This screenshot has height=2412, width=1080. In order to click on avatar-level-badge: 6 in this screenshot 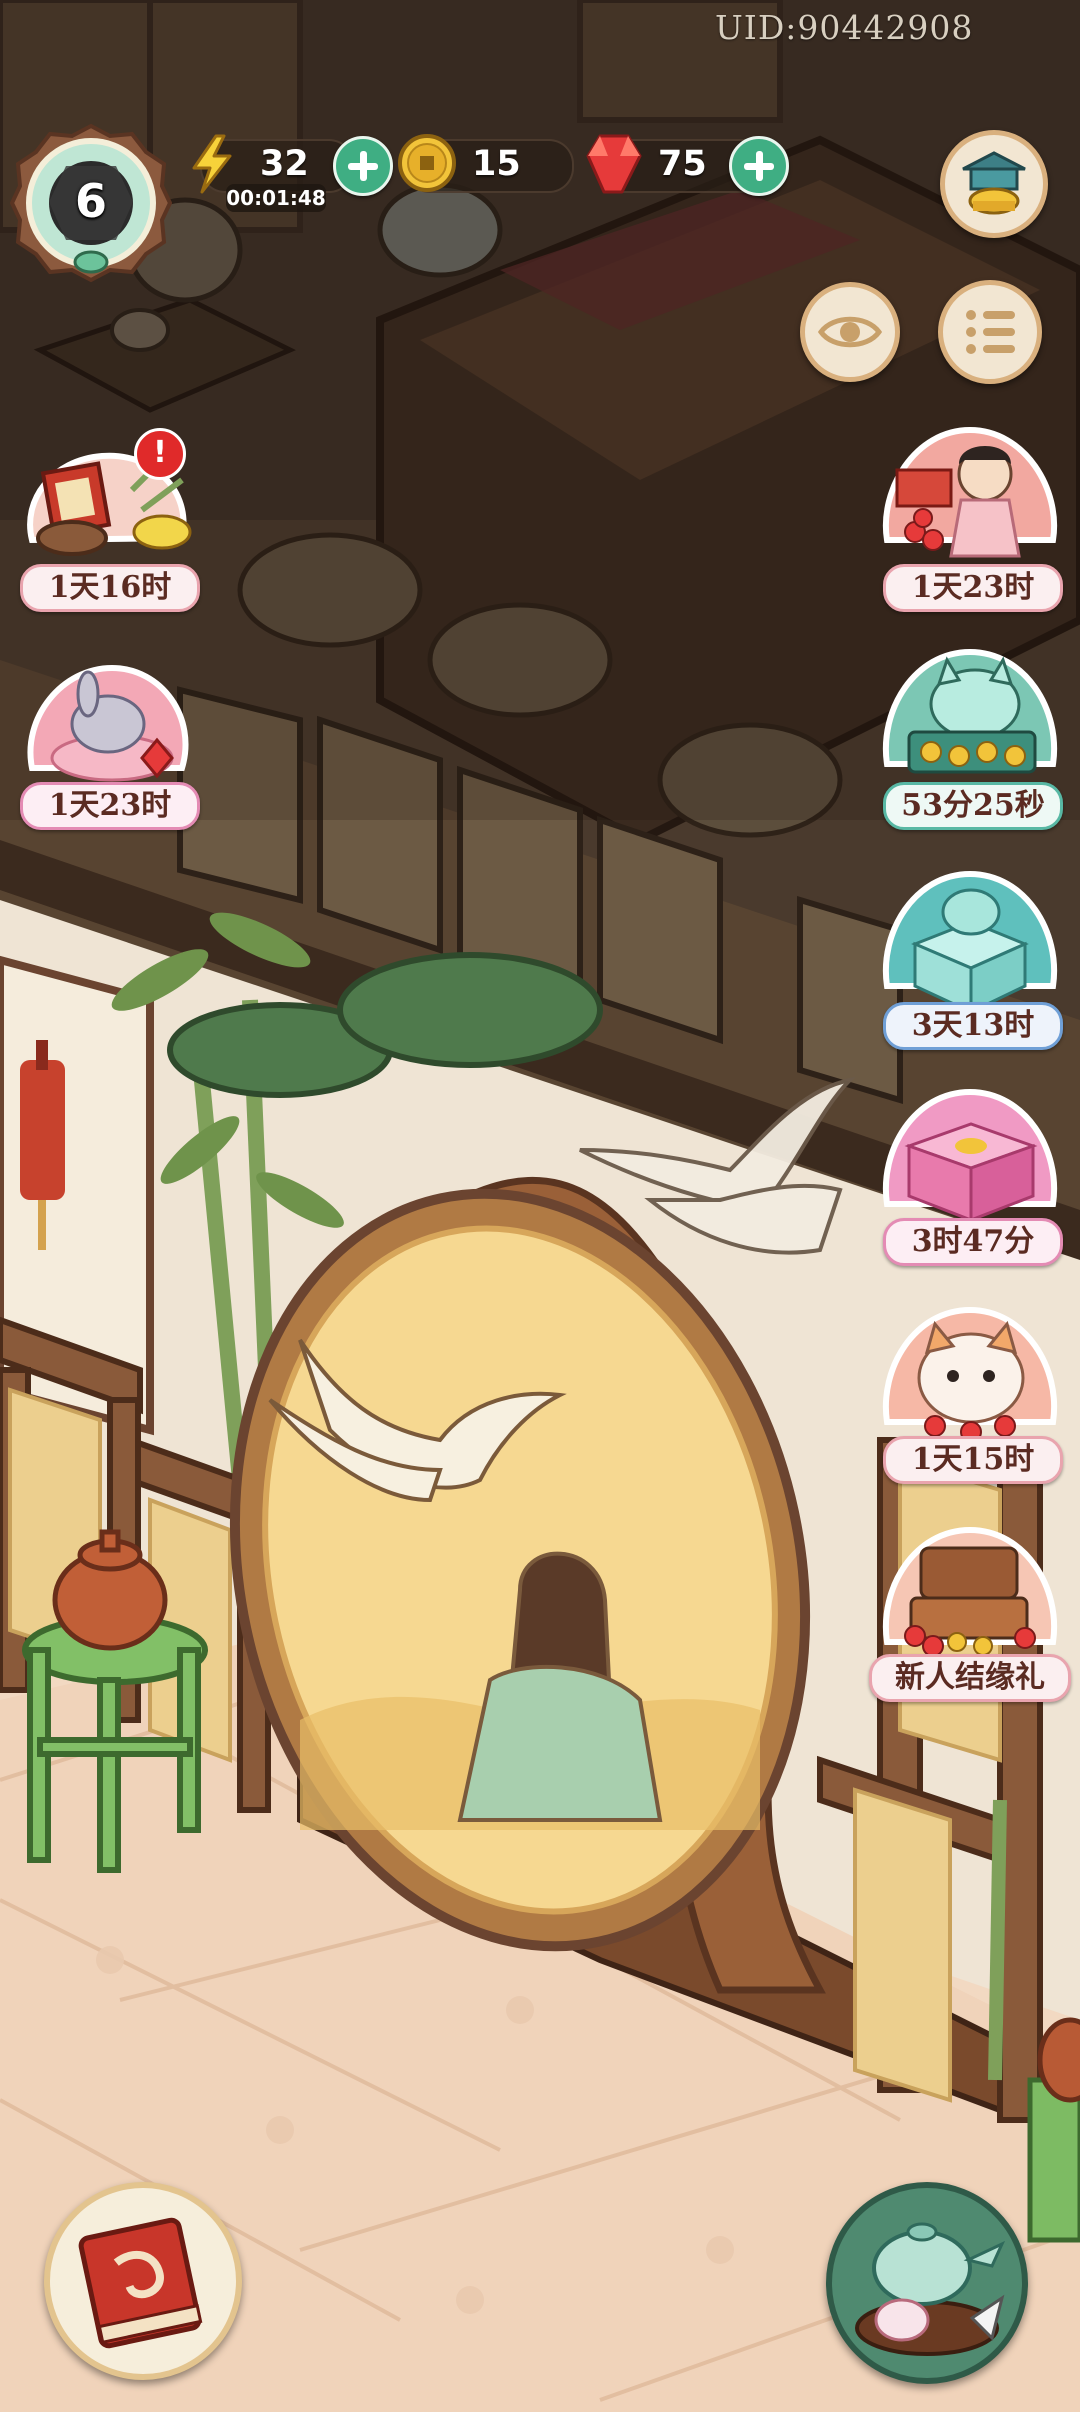, I will do `click(91, 203)`.